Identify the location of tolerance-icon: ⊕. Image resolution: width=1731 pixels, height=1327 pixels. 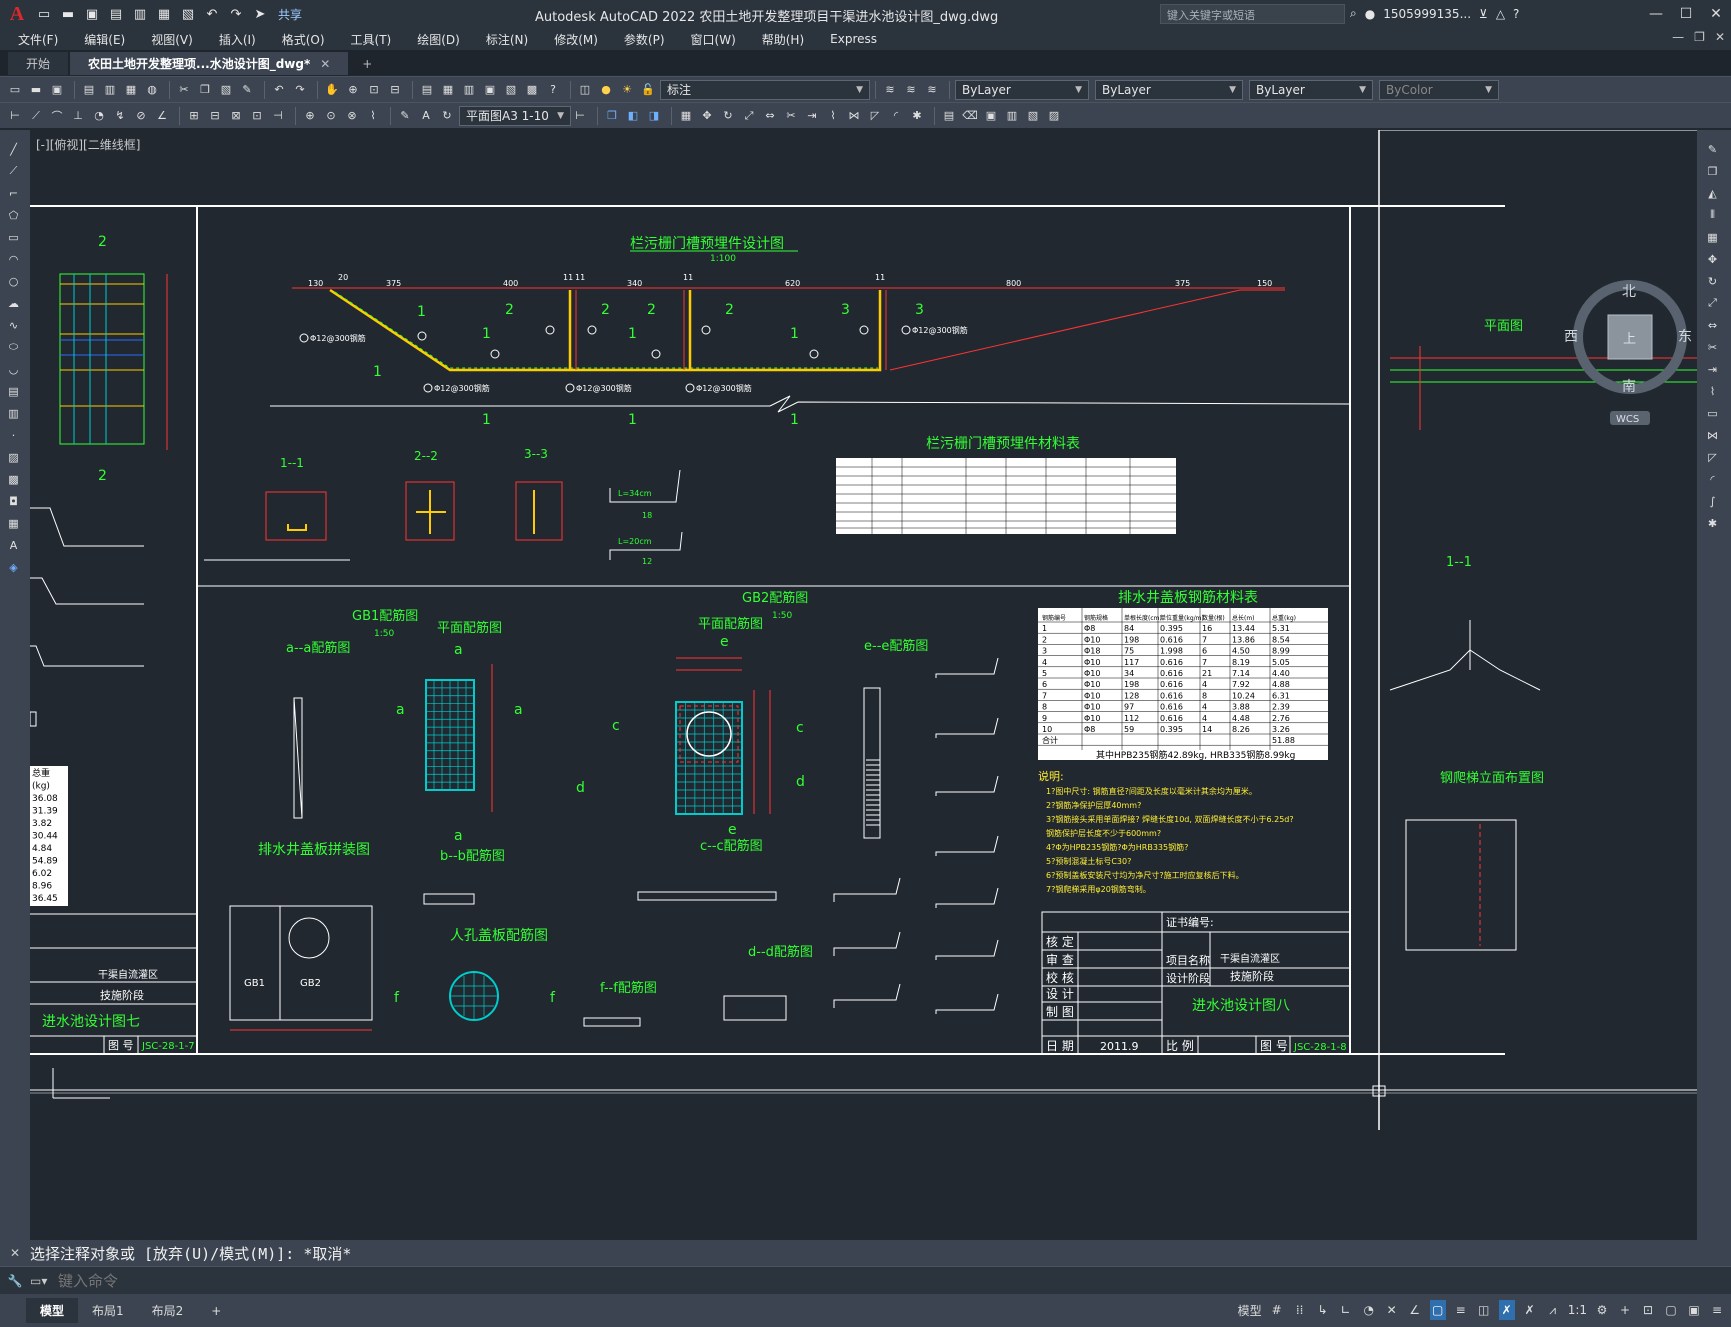
(310, 116).